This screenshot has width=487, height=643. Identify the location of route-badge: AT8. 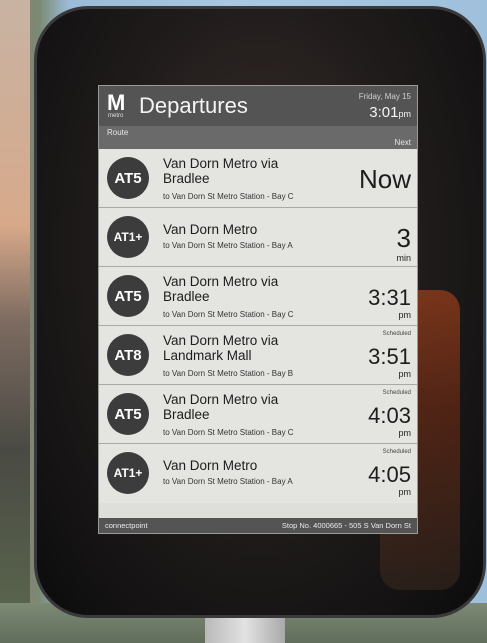
(128, 355).